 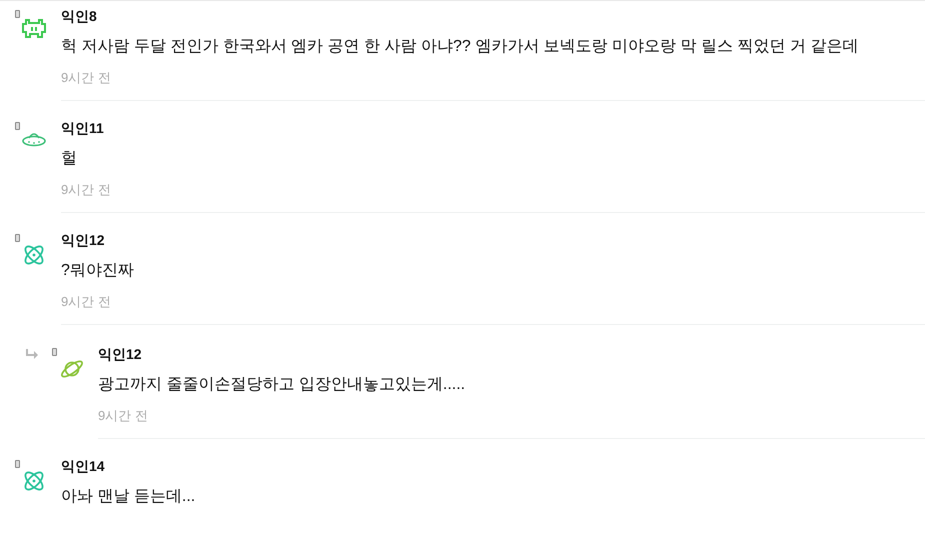 What do you see at coordinates (460, 47) in the screenshot?
I see `comment-text: 헉 저사람 두달 전인가 한국와서 엠카 공연 한 사람 아냐?? 엠카가서 보넥도랑 미야오랑 막 릴스 찍었던 거 같은데` at bounding box center [460, 47].